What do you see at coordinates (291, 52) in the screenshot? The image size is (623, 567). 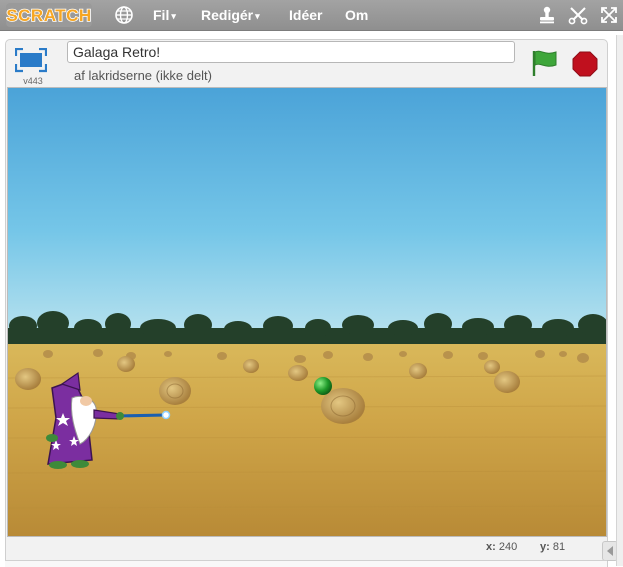 I see `project-title-field` at bounding box center [291, 52].